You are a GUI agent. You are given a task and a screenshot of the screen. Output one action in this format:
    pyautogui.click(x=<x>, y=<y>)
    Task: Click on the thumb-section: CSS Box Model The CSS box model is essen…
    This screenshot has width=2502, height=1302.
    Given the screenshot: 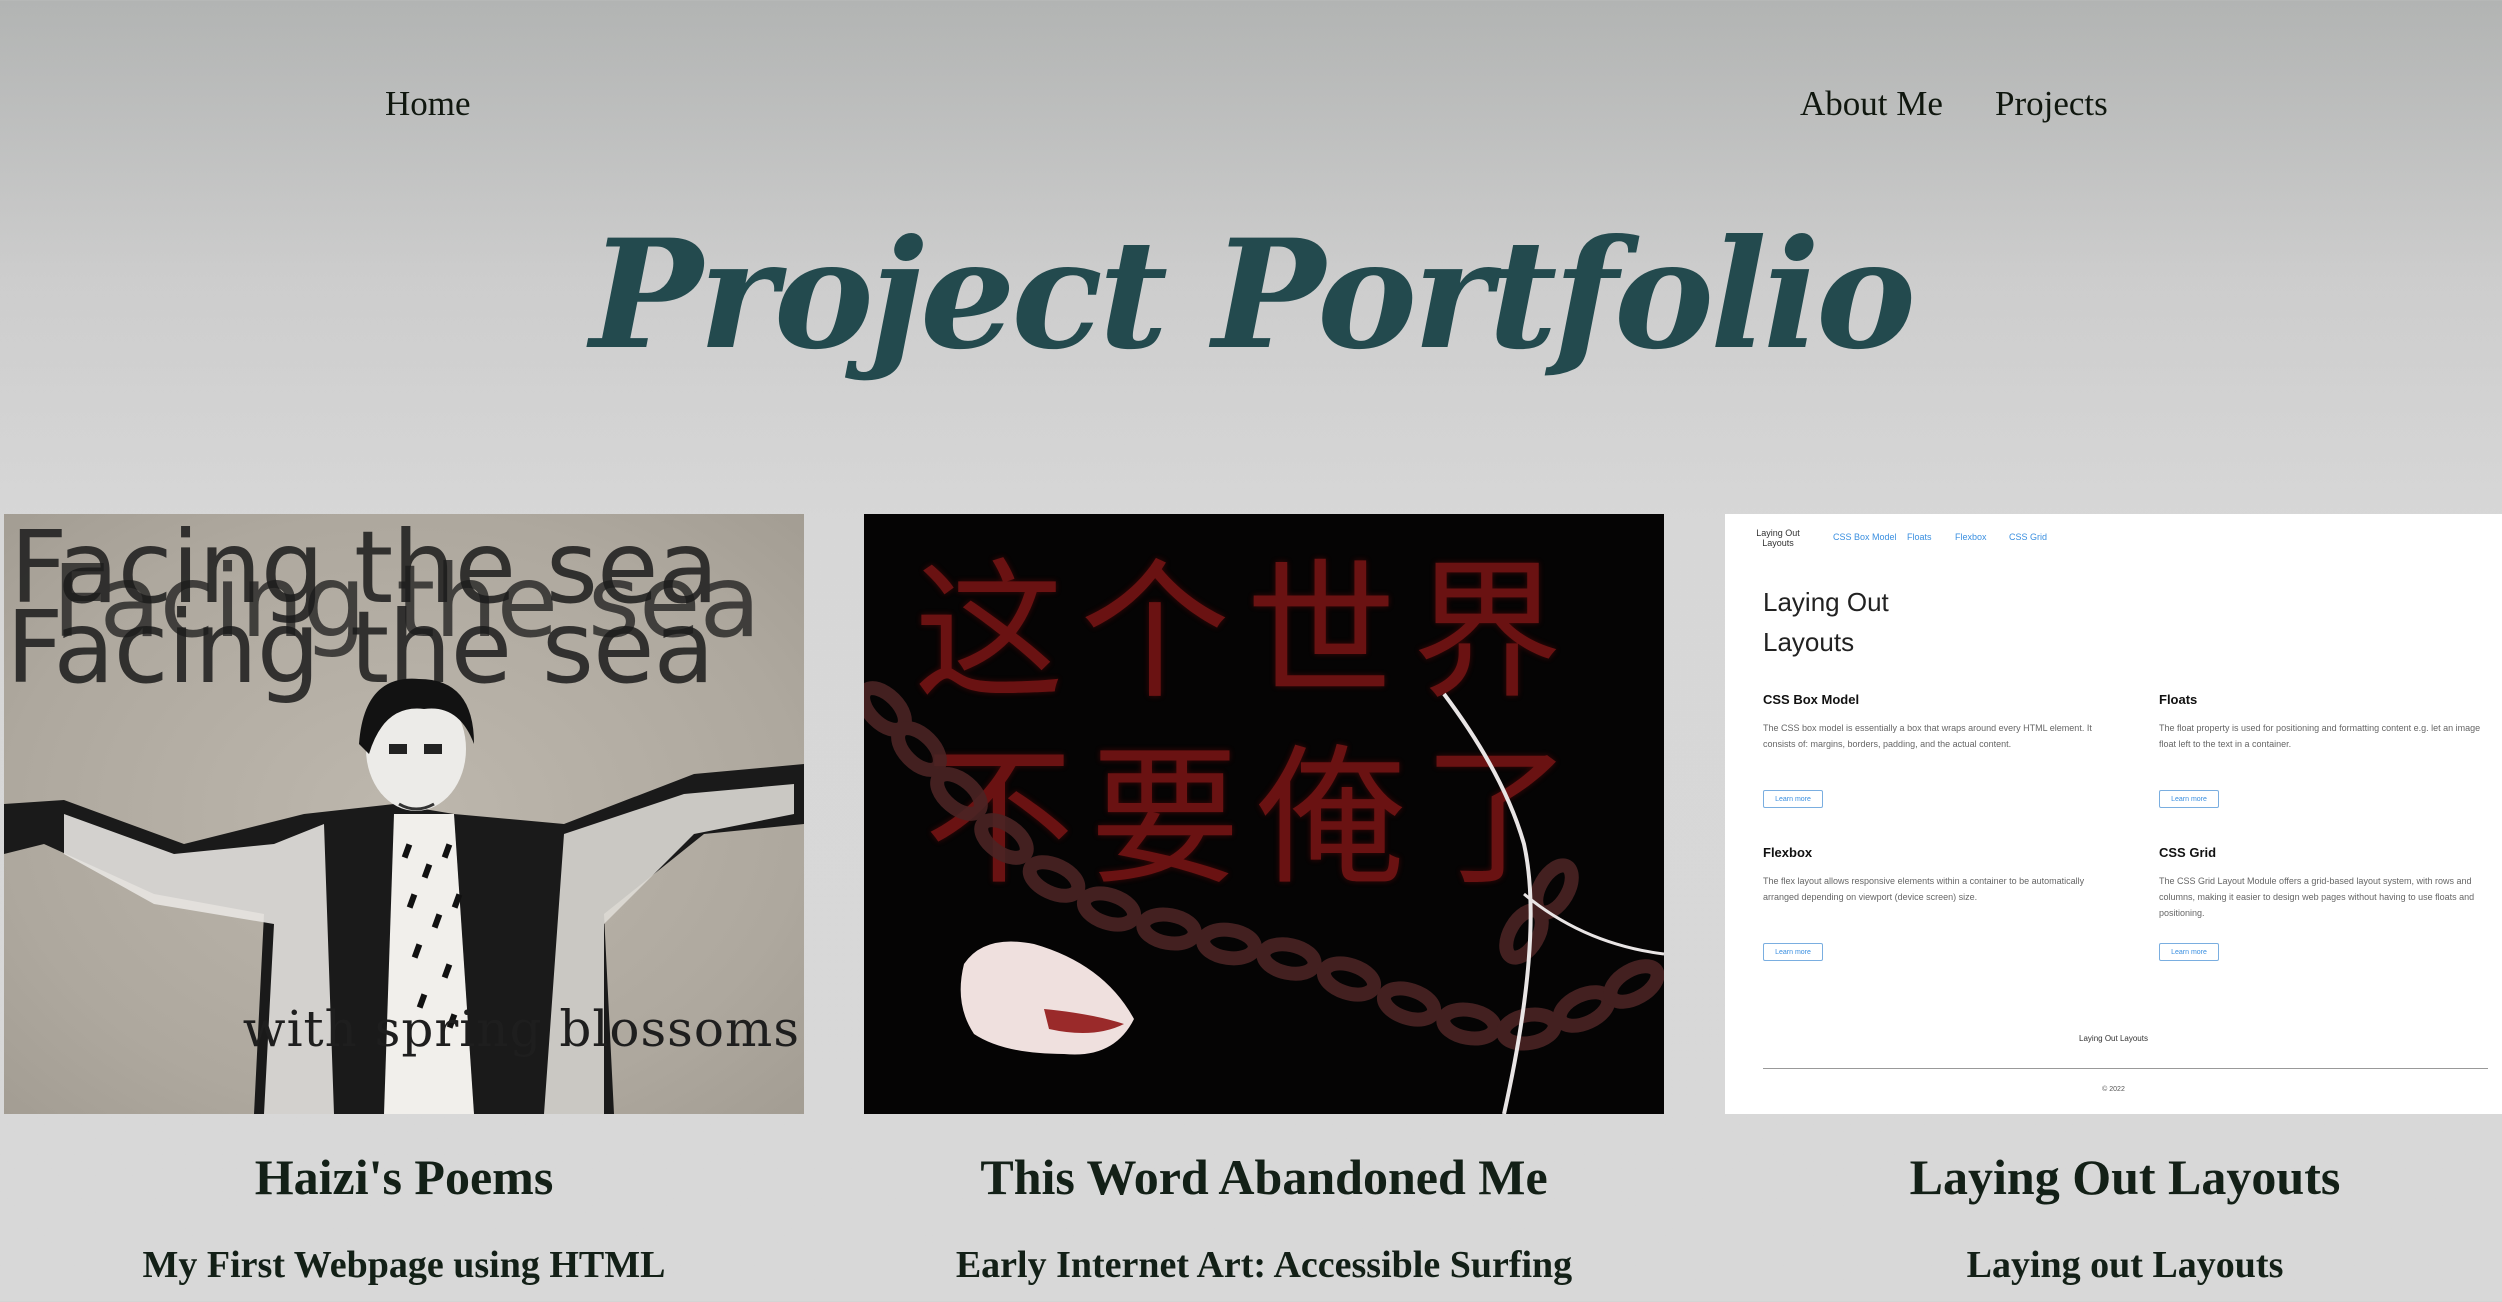 What is the action you would take?
    pyautogui.click(x=1928, y=722)
    